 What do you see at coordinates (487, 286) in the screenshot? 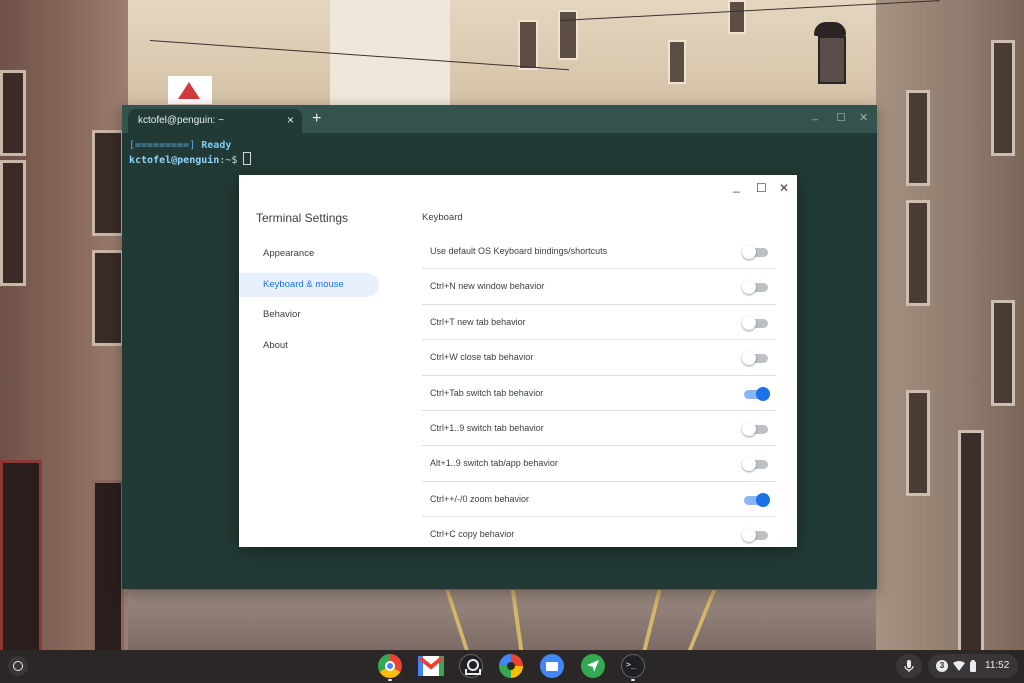
I see `option-label: Ctrl+N new window behavior` at bounding box center [487, 286].